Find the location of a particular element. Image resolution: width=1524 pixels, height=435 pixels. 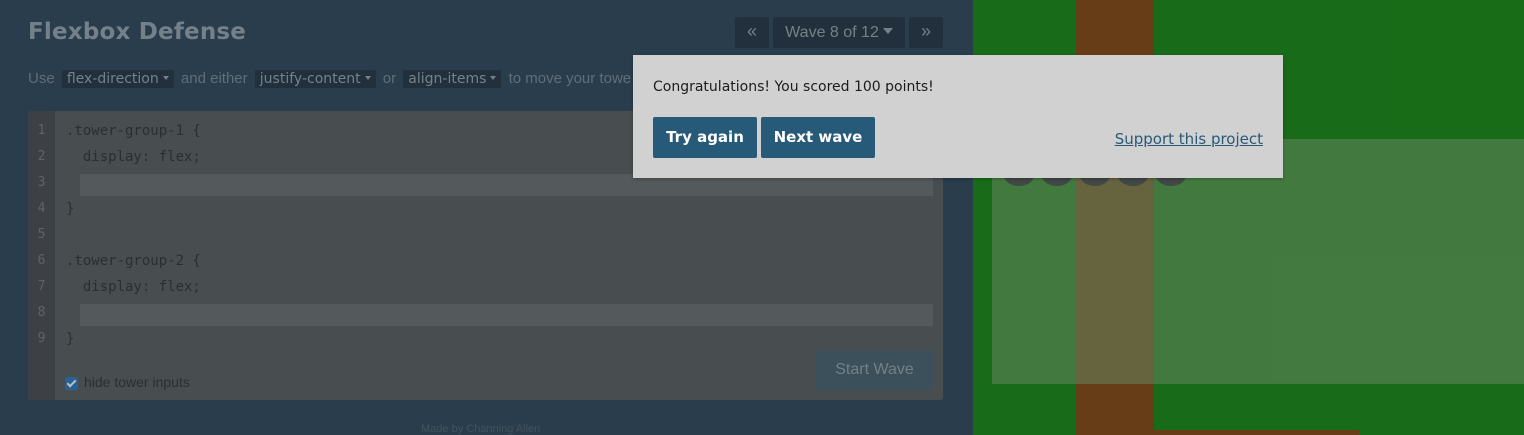

next-wave-button: Next wave is located at coordinates (818, 137).